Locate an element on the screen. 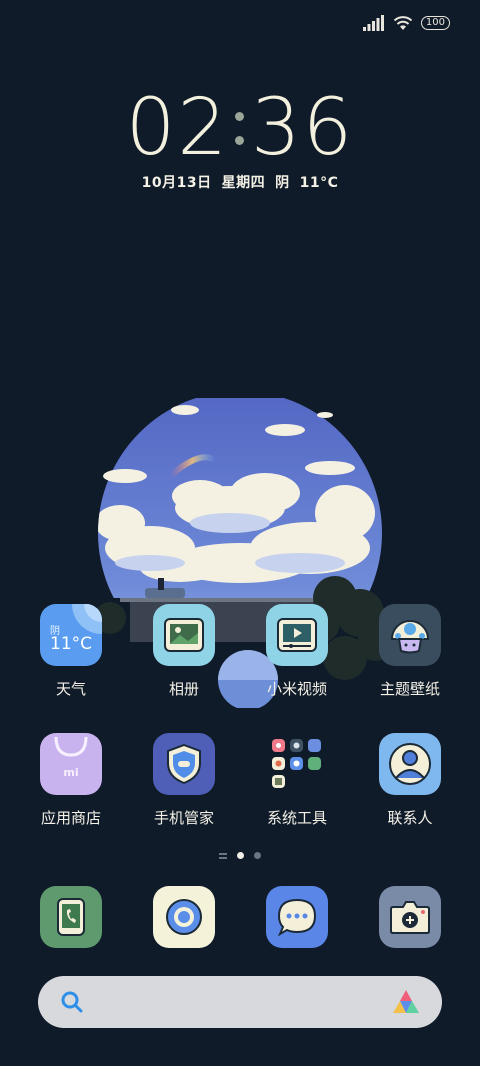  page-dot is located at coordinates (257, 855).